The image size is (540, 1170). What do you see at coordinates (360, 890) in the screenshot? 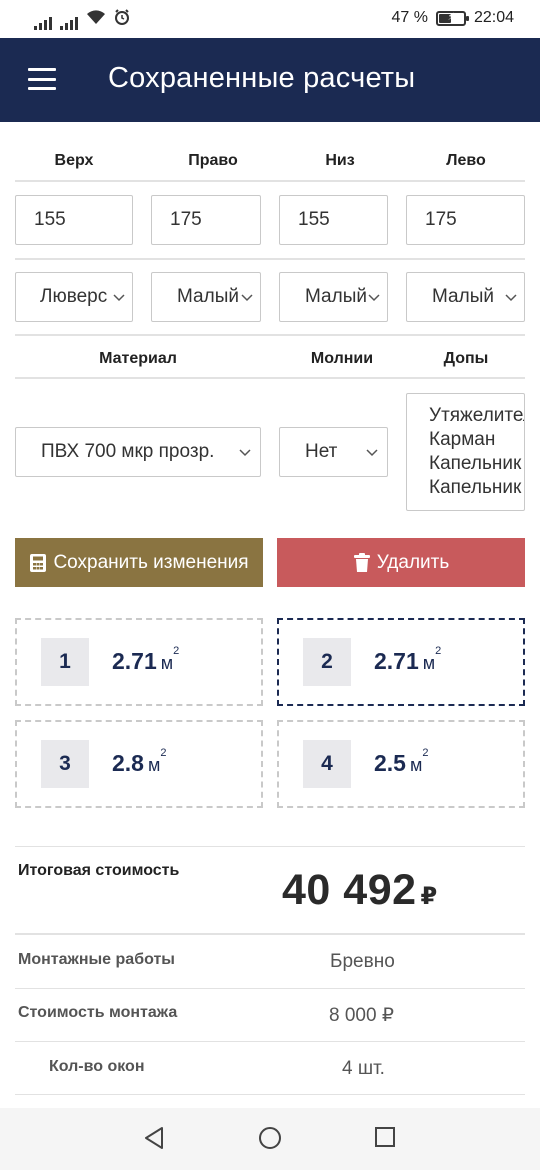
I see `total-cost-value: 40 492 ₽` at bounding box center [360, 890].